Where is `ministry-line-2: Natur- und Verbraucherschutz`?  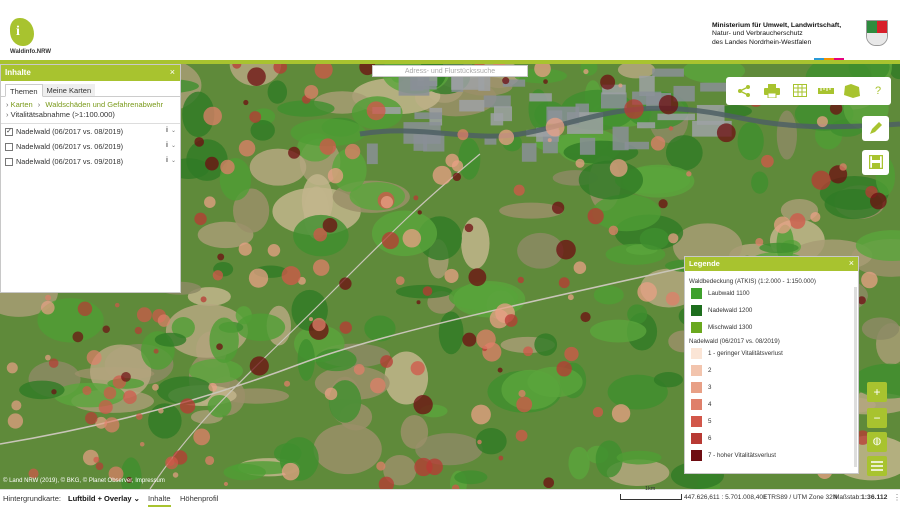 ministry-line-2: Natur- und Verbraucherschutz is located at coordinates (757, 34).